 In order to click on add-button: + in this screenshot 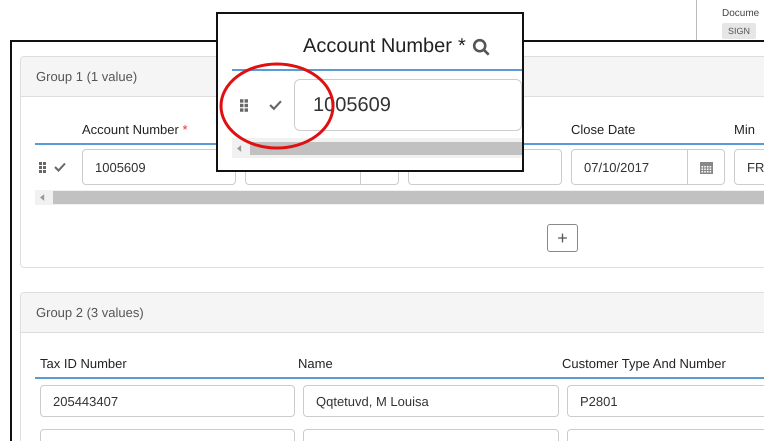, I will do `click(562, 238)`.